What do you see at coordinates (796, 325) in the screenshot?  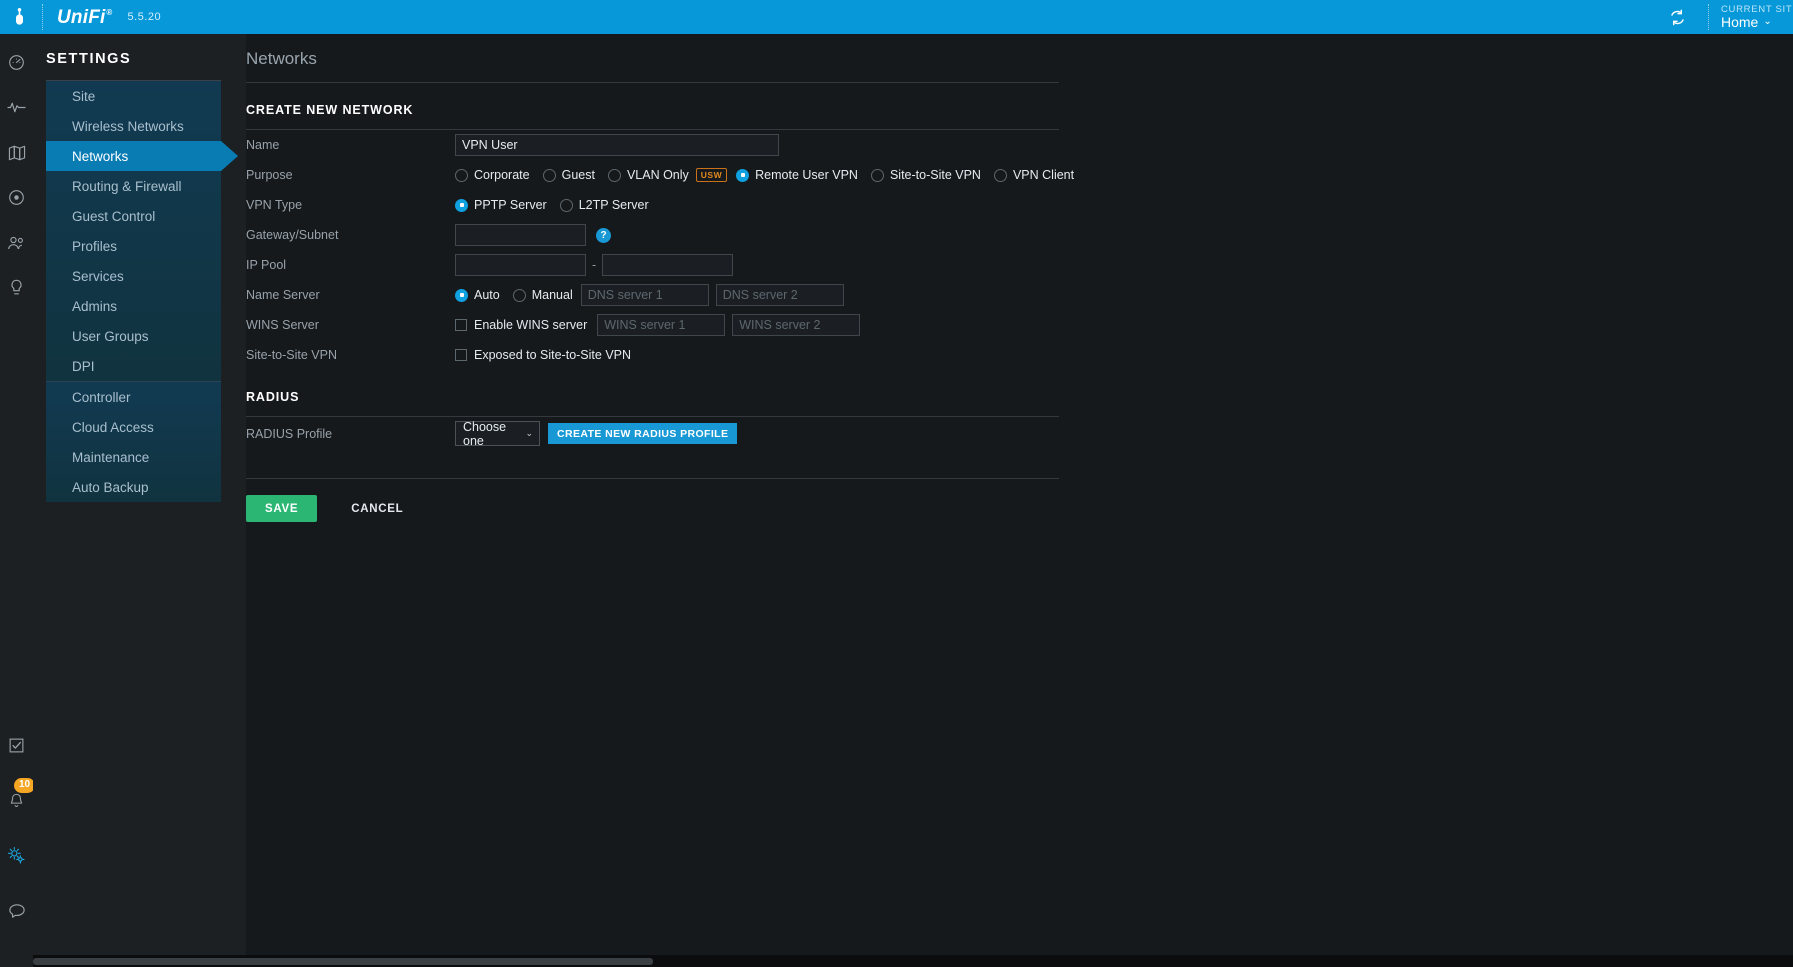 I see `wins-server-2-input` at bounding box center [796, 325].